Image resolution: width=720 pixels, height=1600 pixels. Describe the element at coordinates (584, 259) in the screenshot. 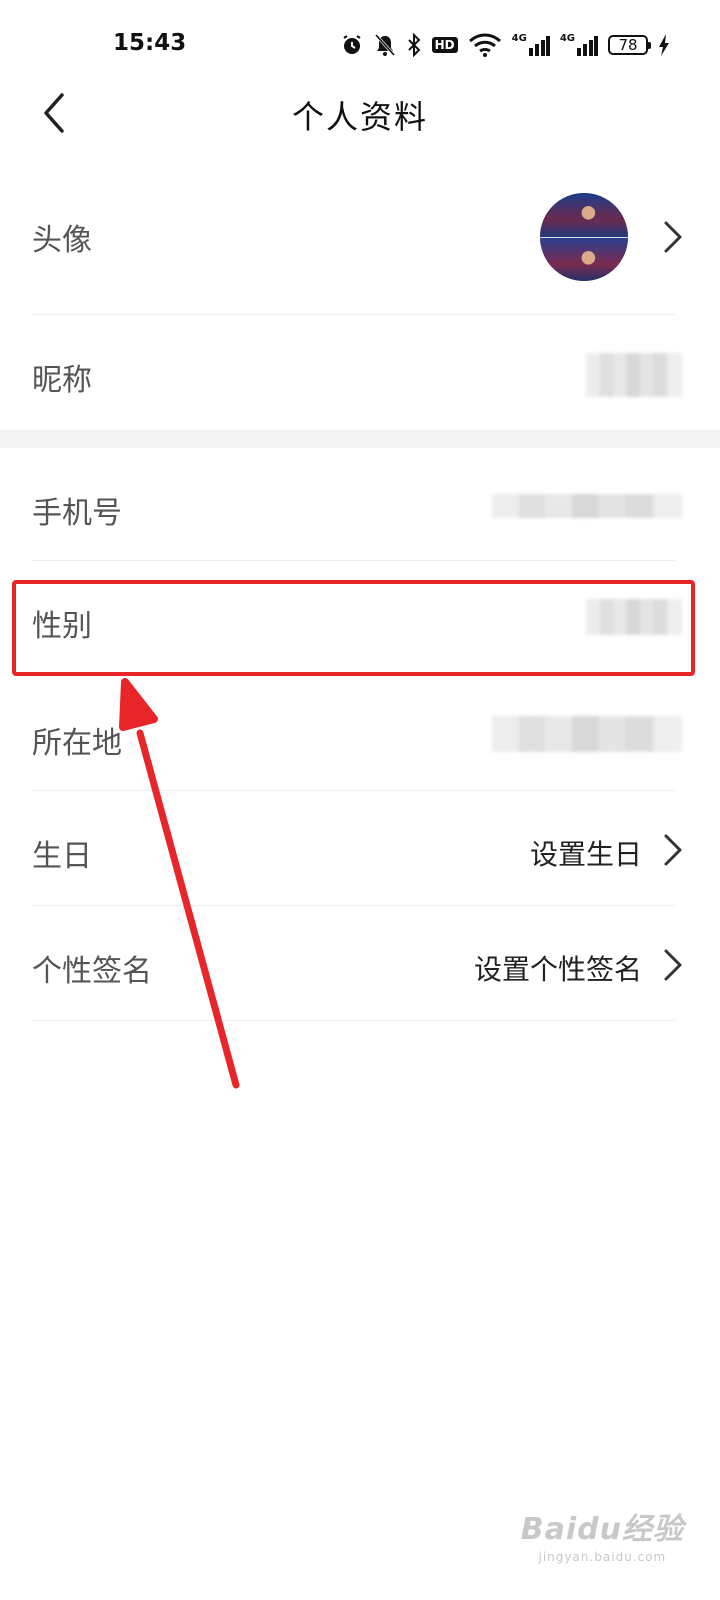

I see `avatar-photo-bottom` at that location.